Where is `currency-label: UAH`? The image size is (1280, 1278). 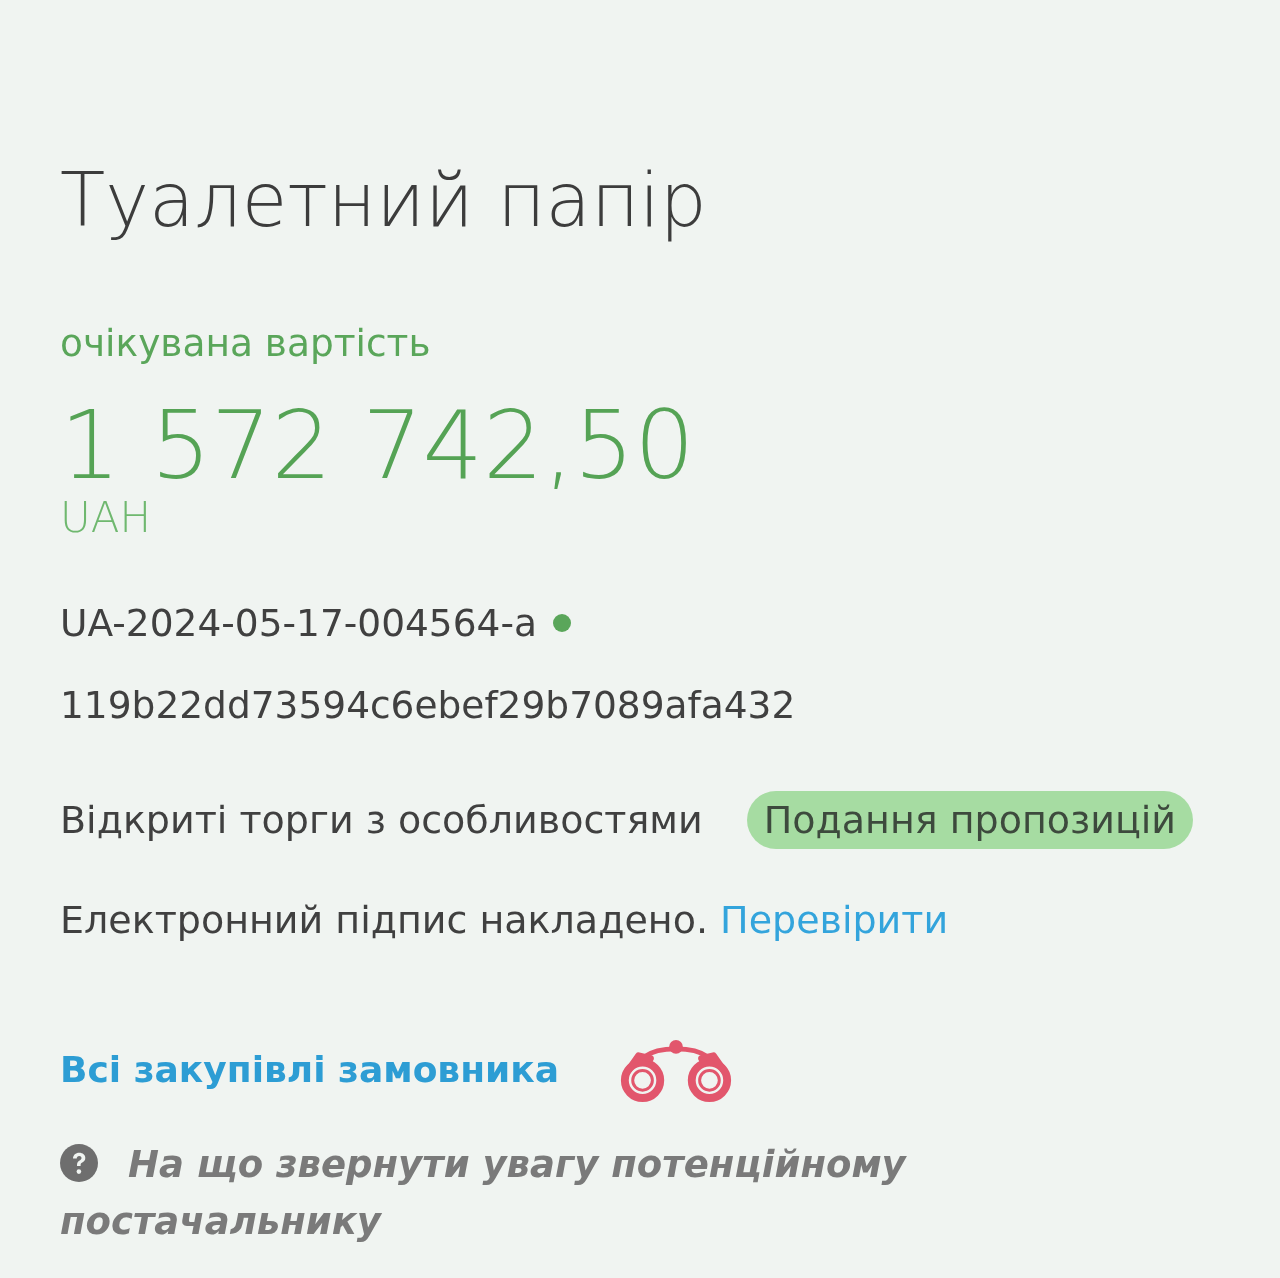 currency-label: UAH is located at coordinates (106, 518).